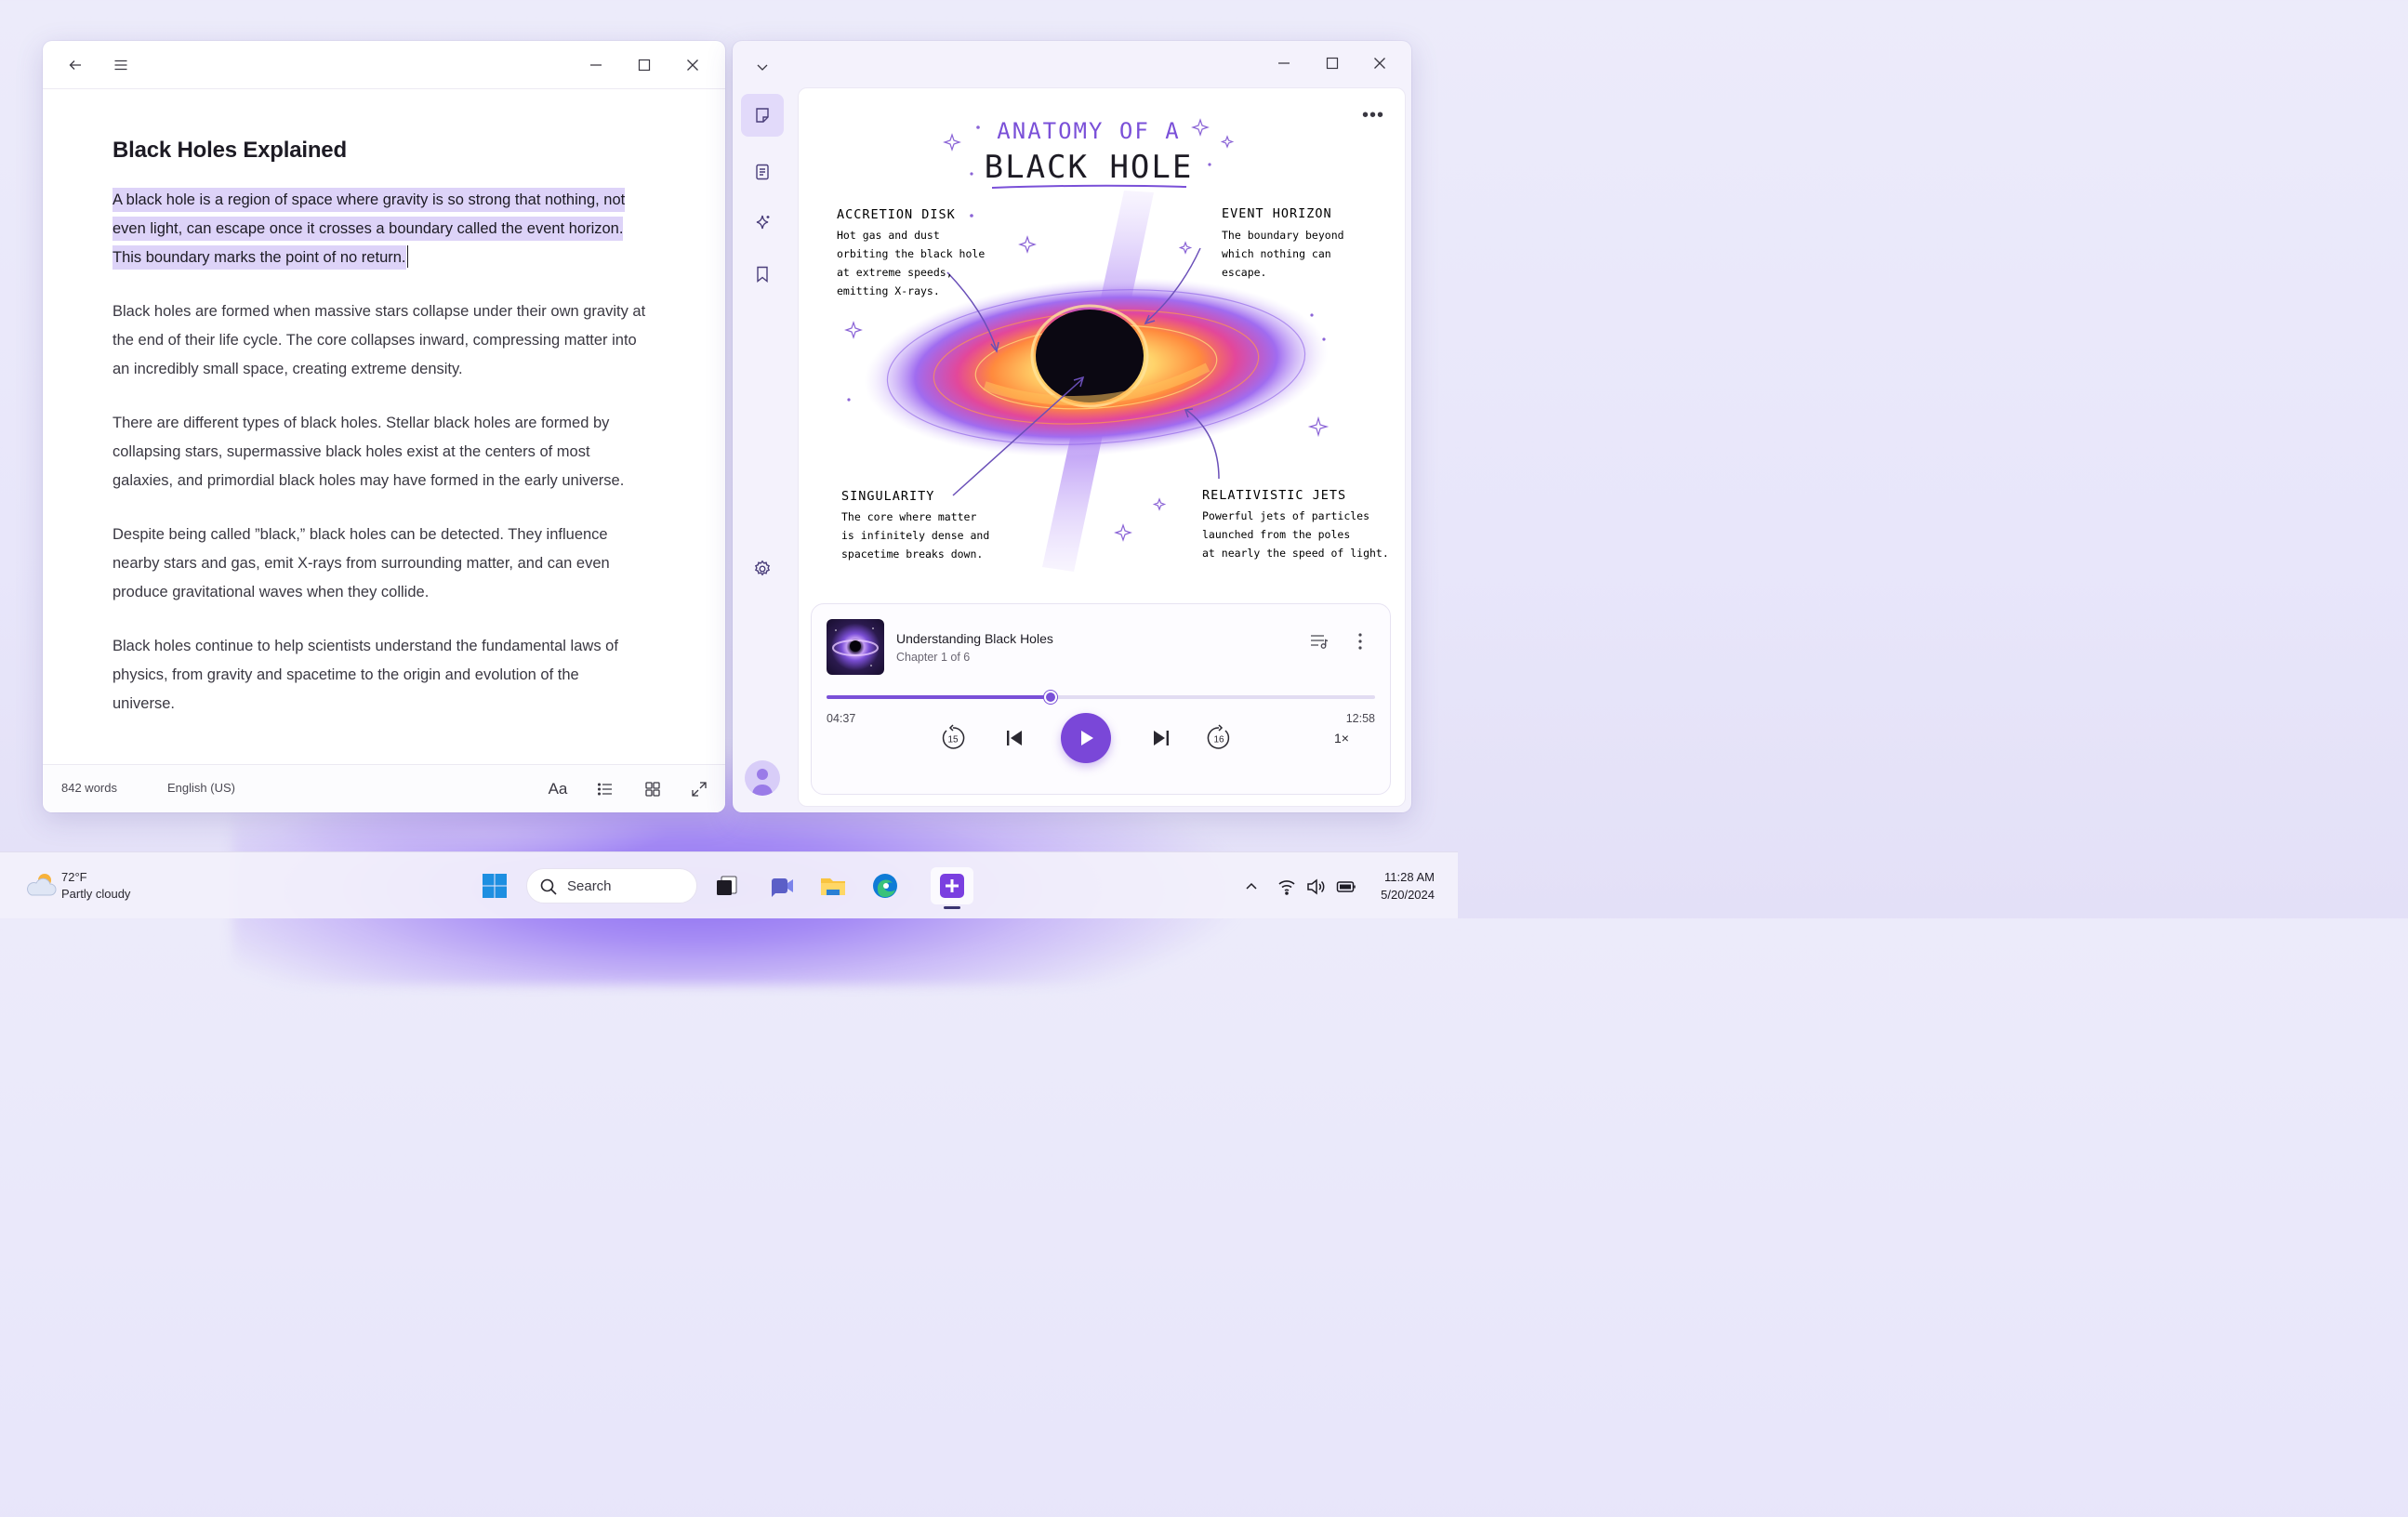  What do you see at coordinates (548, 886) in the screenshot?
I see `search-icon` at bounding box center [548, 886].